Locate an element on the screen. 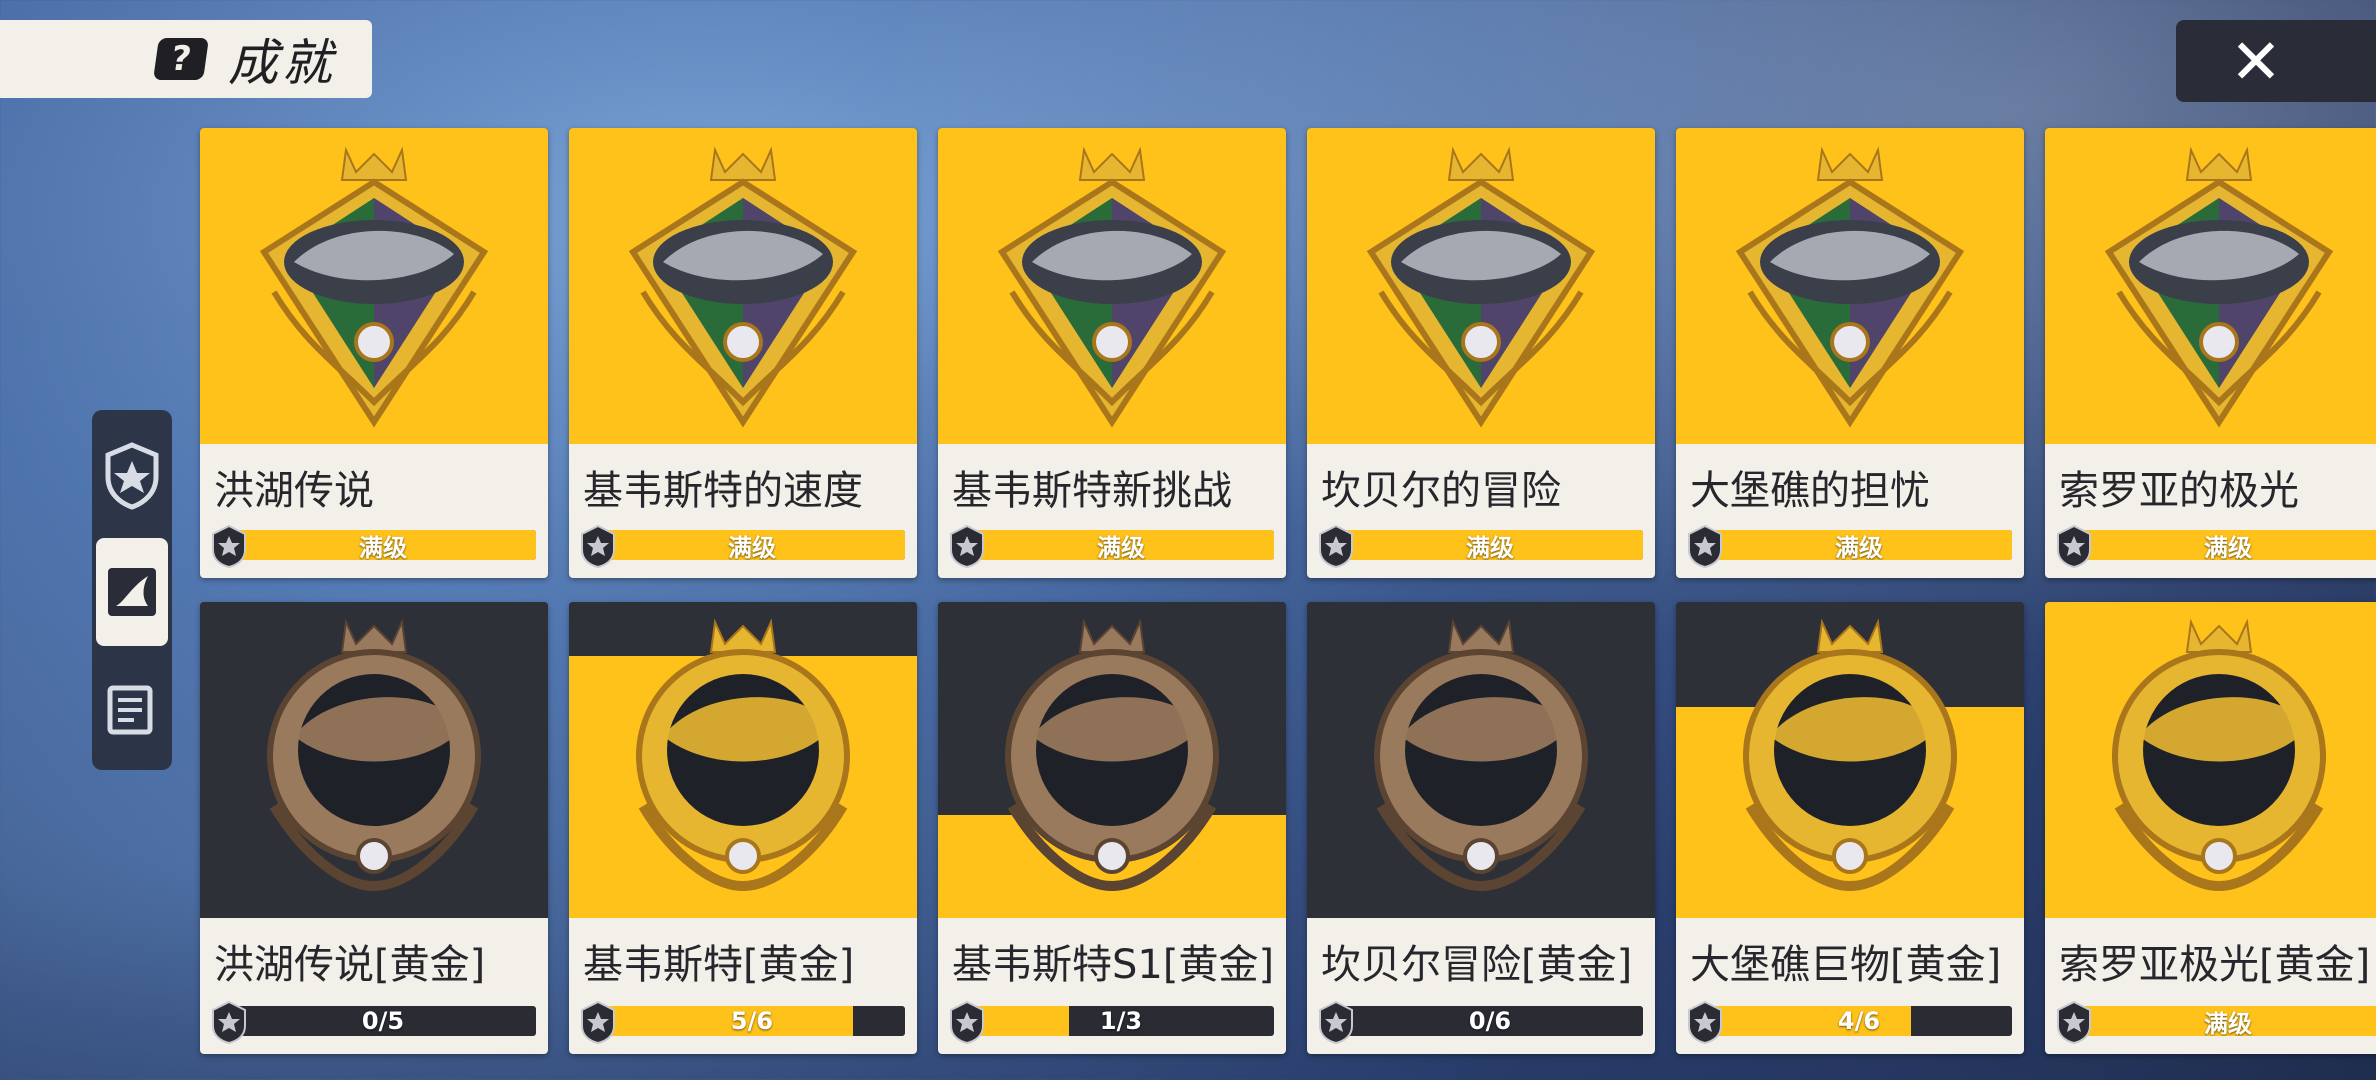  achievement-info: 洪湖传说满级 is located at coordinates (374, 511).